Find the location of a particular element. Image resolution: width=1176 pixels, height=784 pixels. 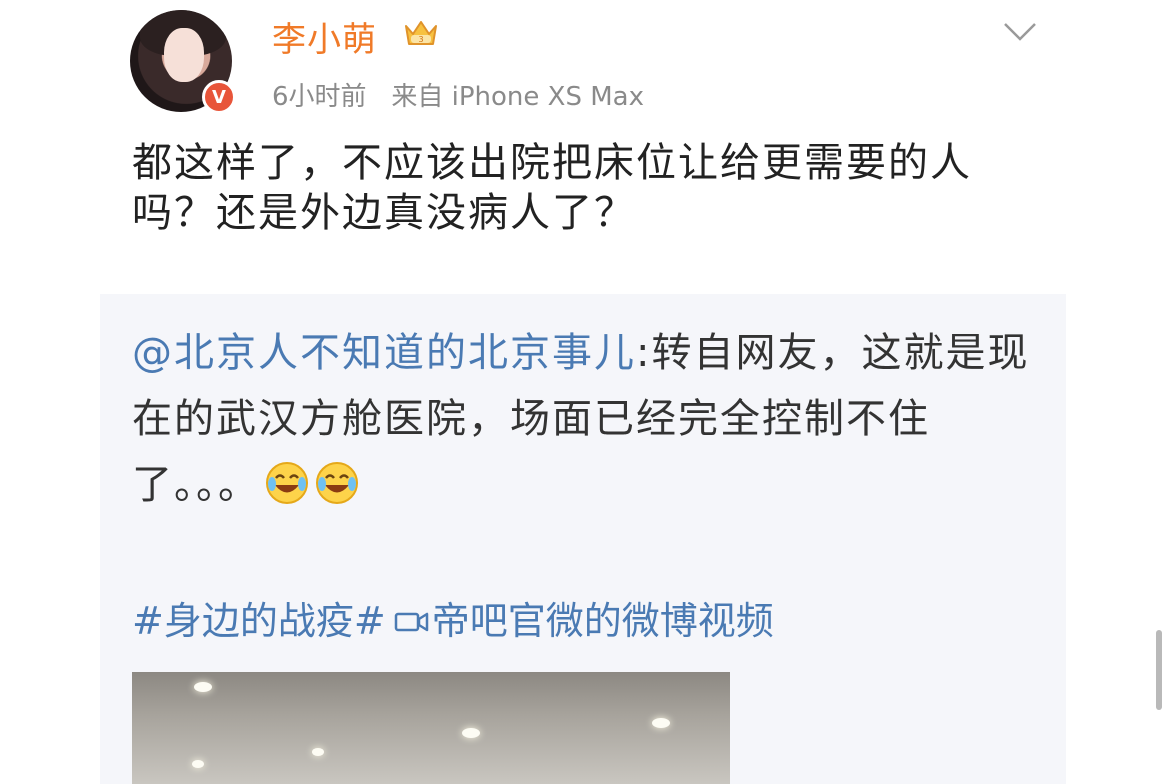

mention-link: @北京人不知道的北京事儿 is located at coordinates (384, 353).